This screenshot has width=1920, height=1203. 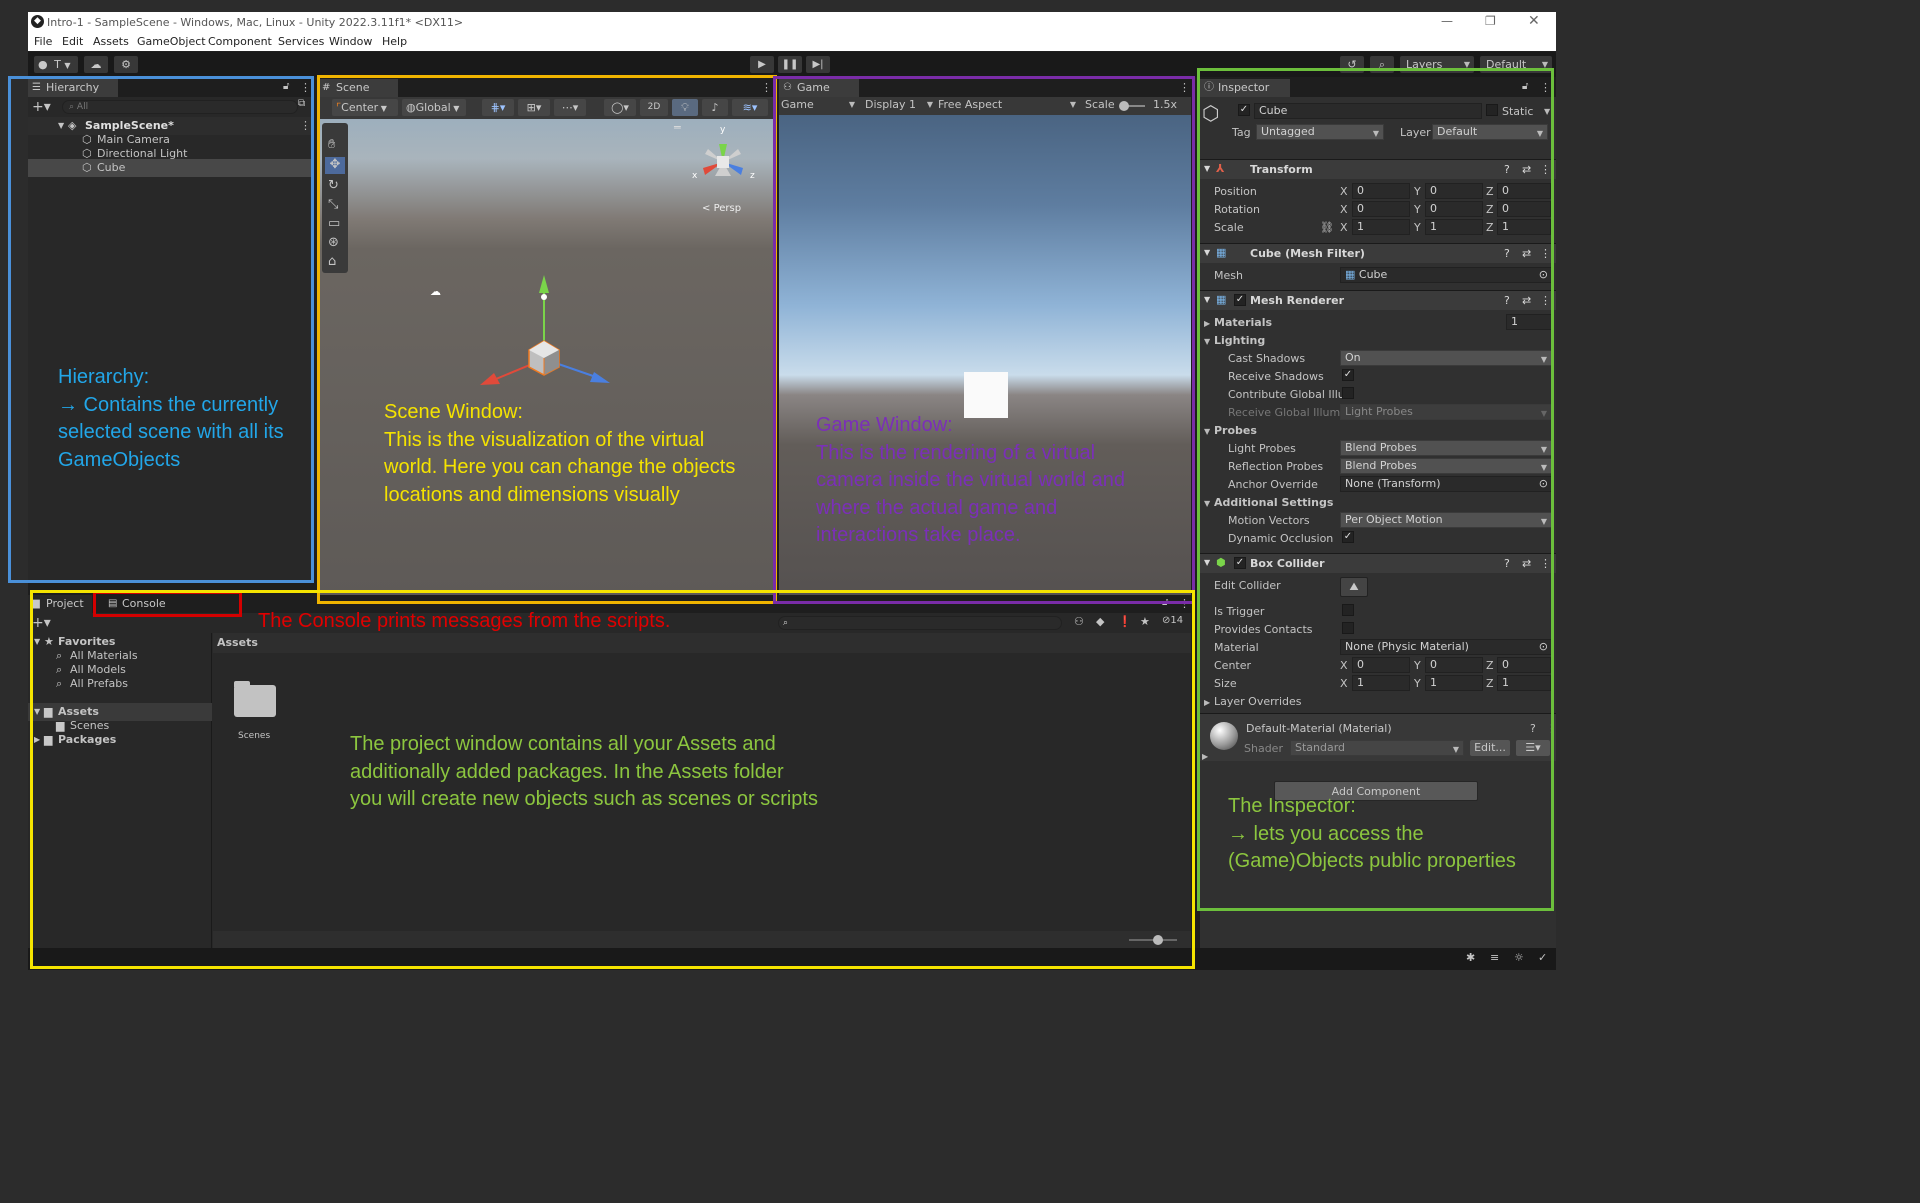 I want to click on hidden-packages-toggle: ⊘14, so click(x=1172, y=620).